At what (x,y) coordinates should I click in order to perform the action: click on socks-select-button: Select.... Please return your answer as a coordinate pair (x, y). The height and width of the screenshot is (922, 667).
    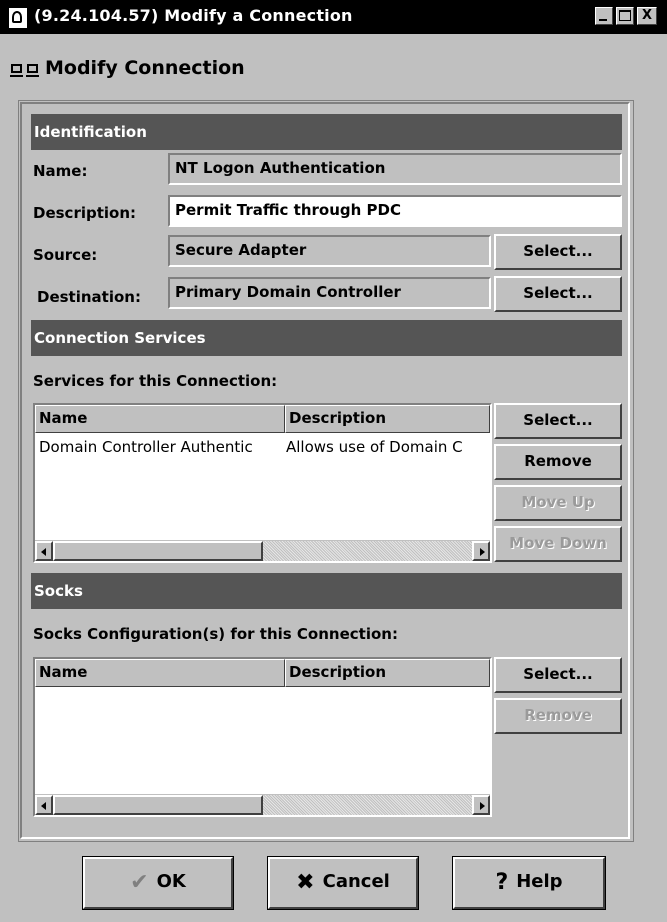
    Looking at the image, I should click on (558, 675).